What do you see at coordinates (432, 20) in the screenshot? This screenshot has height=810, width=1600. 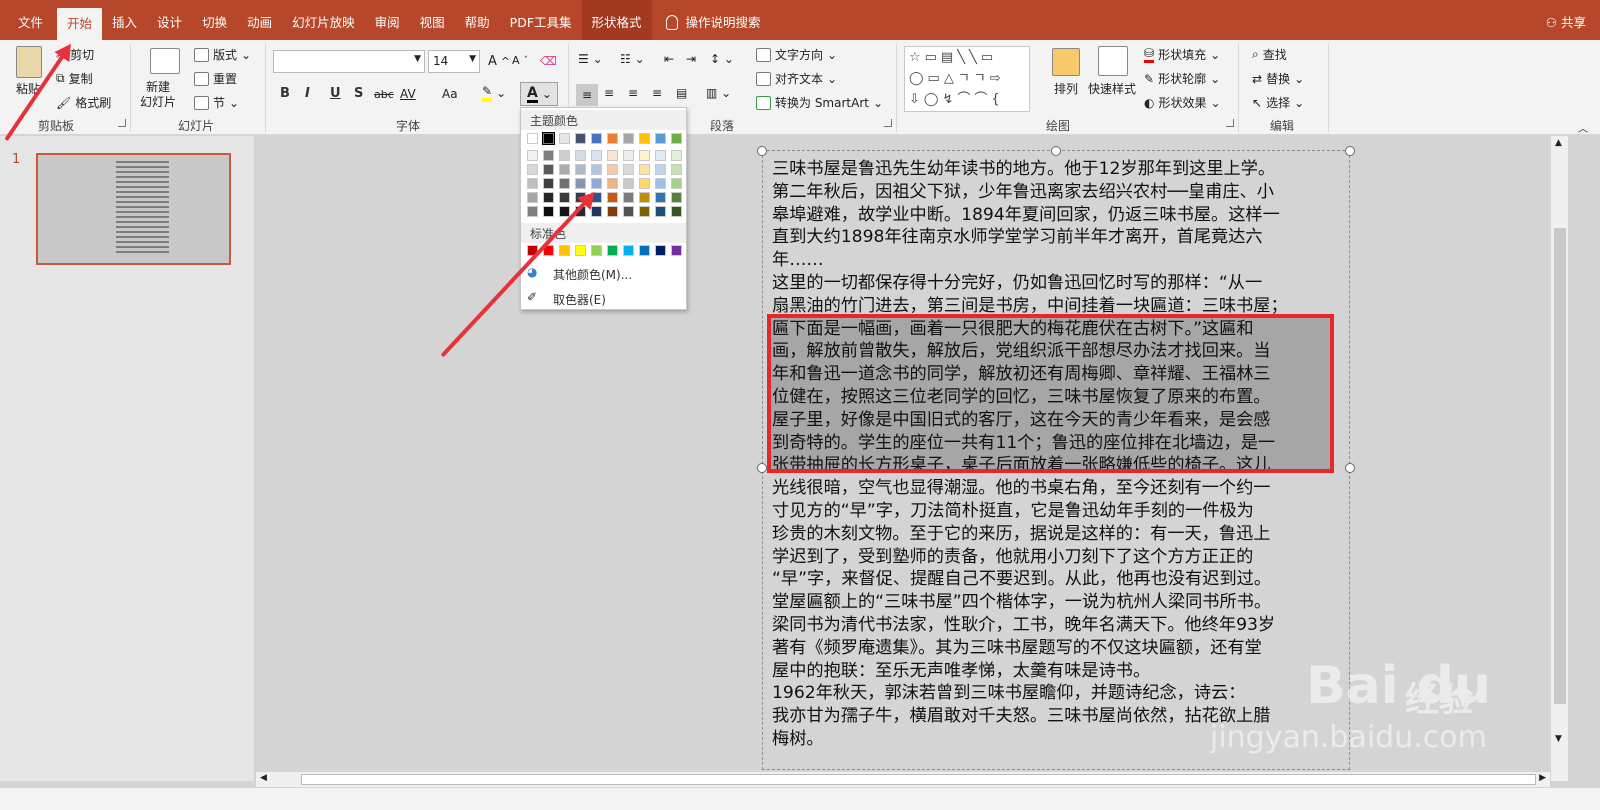 I see `tab-view: 视图` at bounding box center [432, 20].